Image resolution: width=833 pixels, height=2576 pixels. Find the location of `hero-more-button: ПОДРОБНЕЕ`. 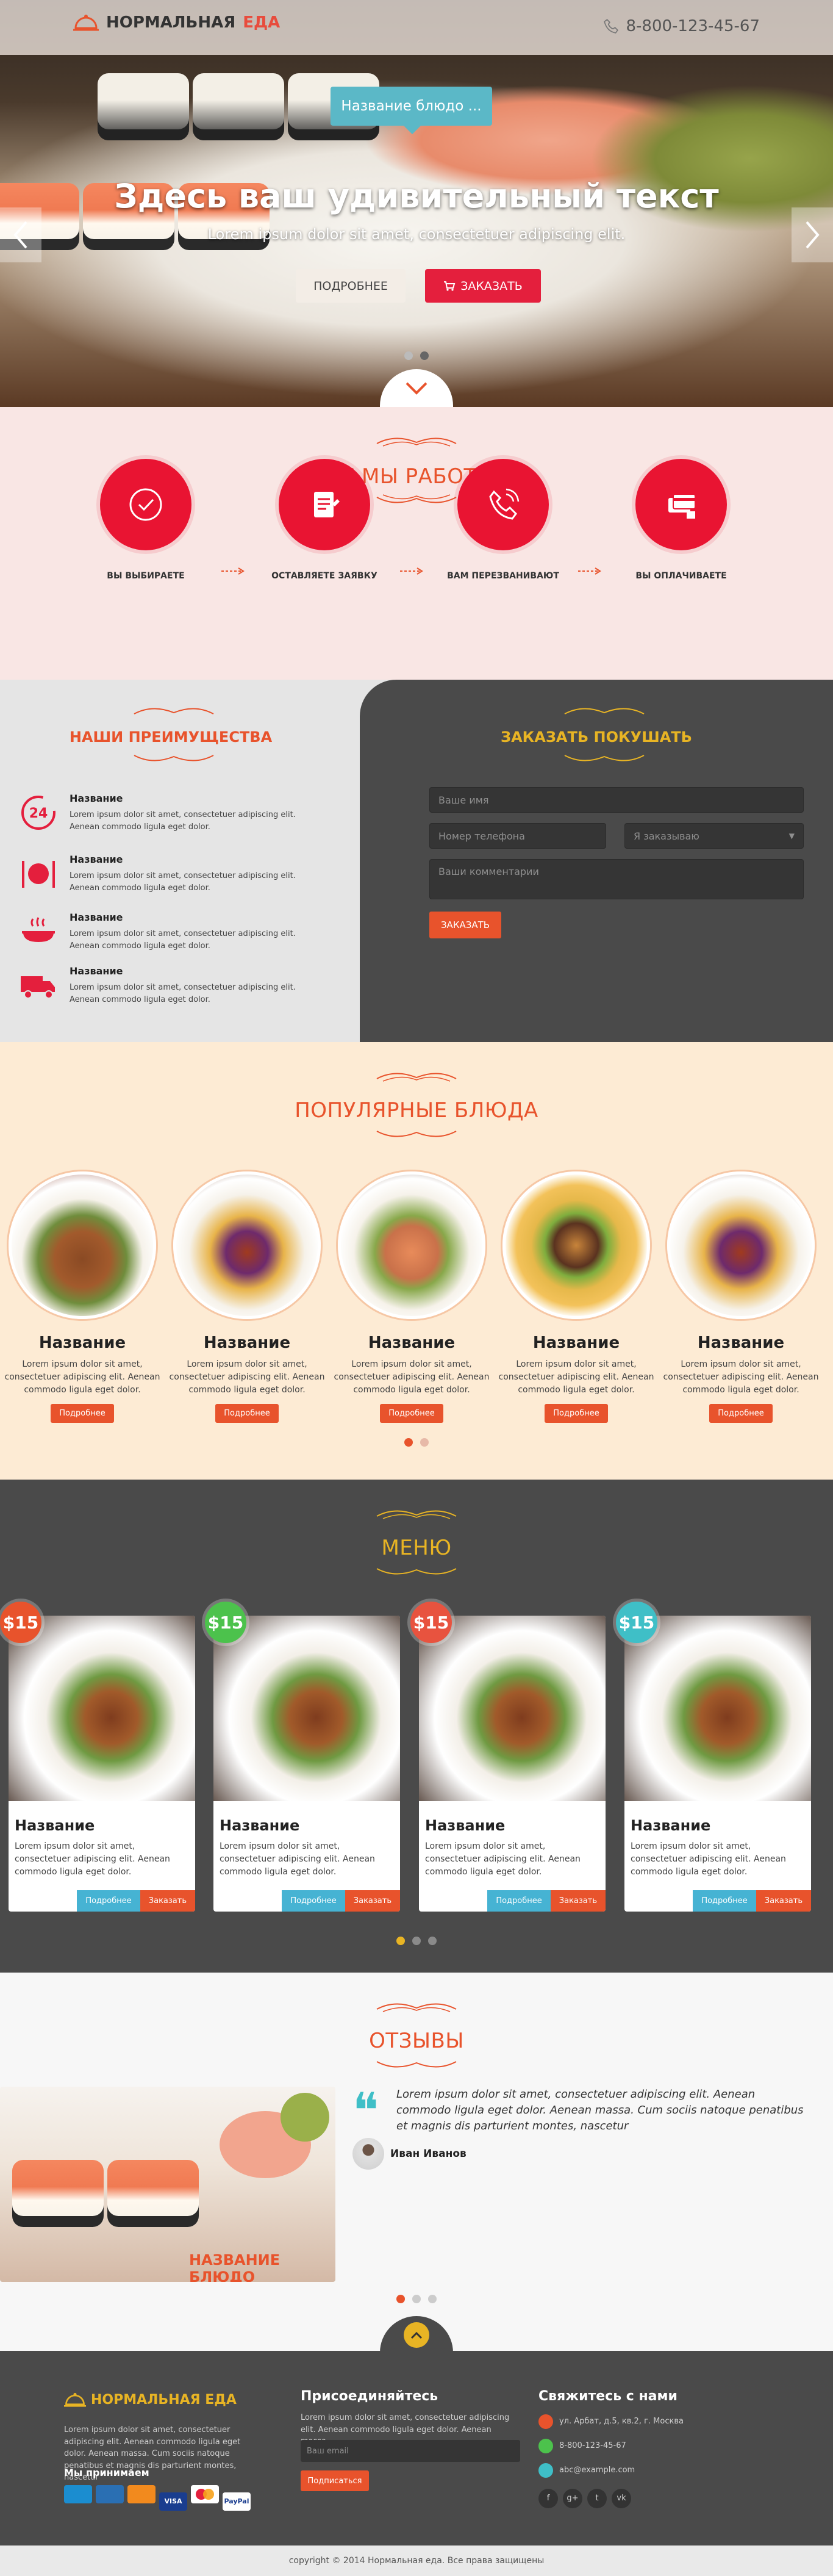

hero-more-button: ПОДРОБНЕЕ is located at coordinates (351, 286).